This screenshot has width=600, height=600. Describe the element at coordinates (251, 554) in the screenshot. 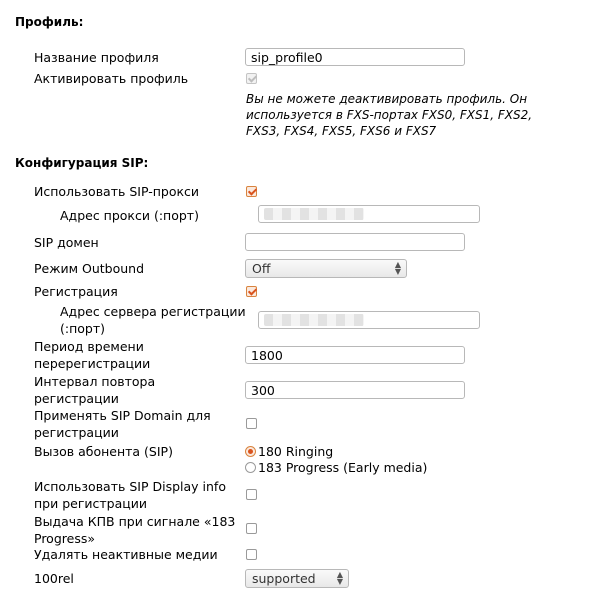

I see `remove-inactive-media-checkbox` at that location.